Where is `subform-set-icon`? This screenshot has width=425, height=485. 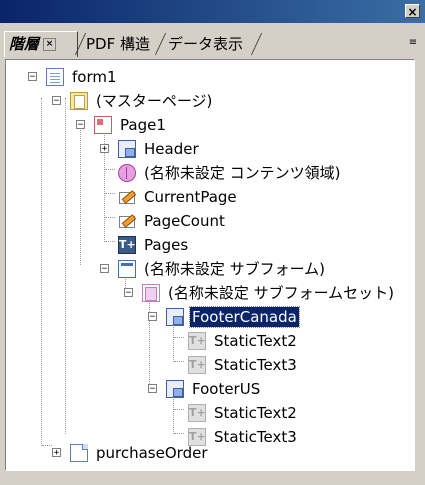 subform-set-icon is located at coordinates (151, 293).